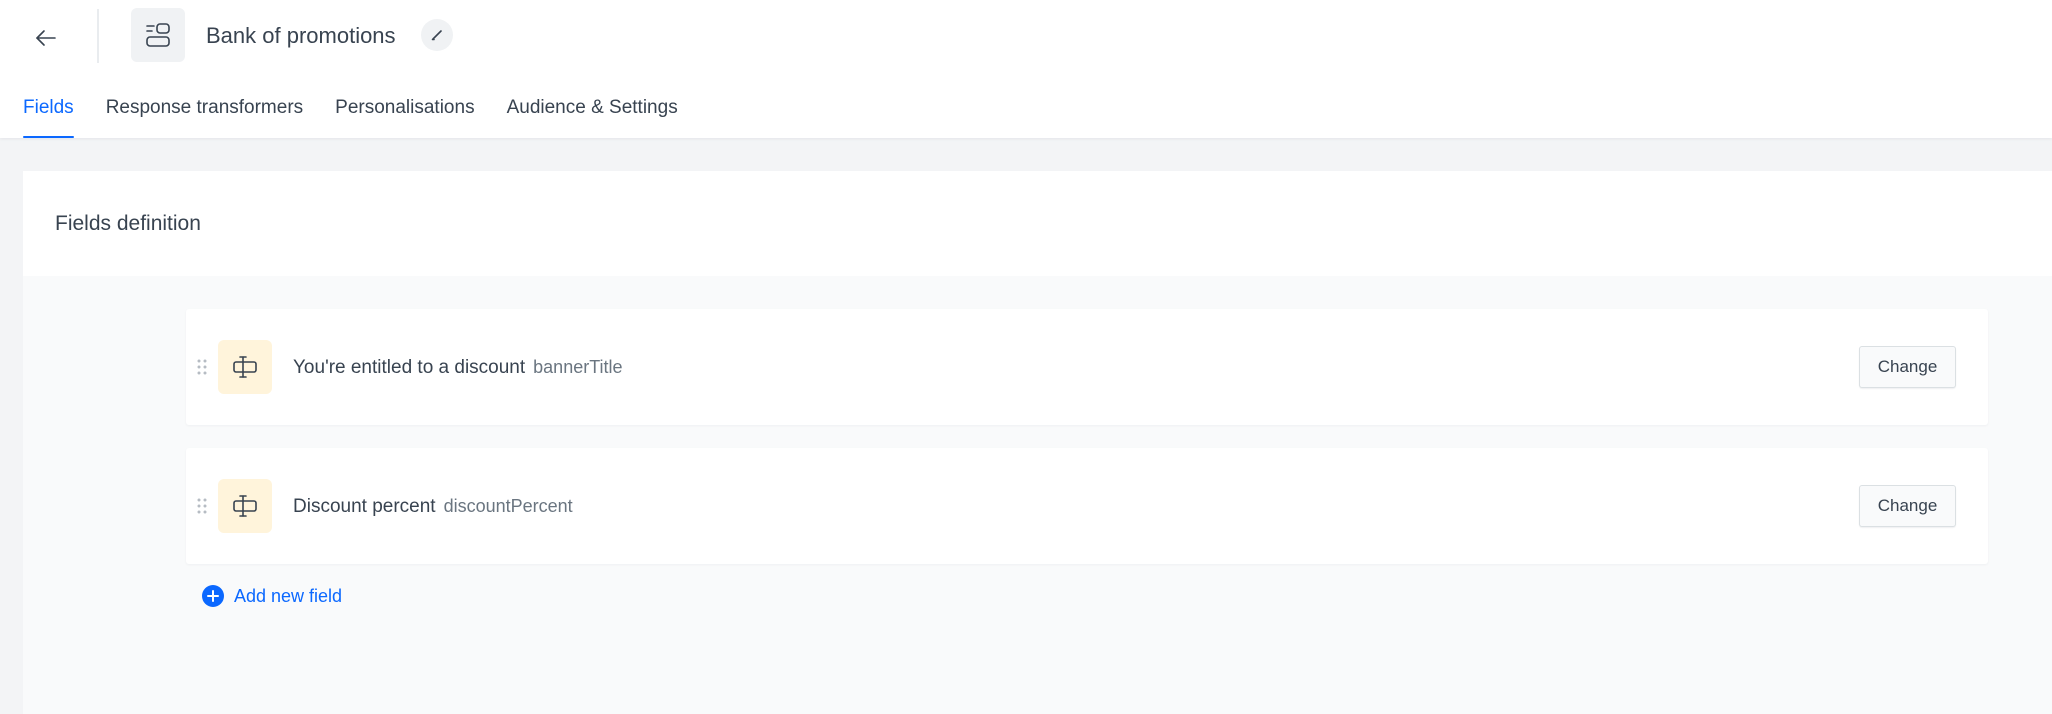 The image size is (2052, 714). Describe the element at coordinates (204, 117) in the screenshot. I see `tab-response-transformers: Response transformers` at that location.